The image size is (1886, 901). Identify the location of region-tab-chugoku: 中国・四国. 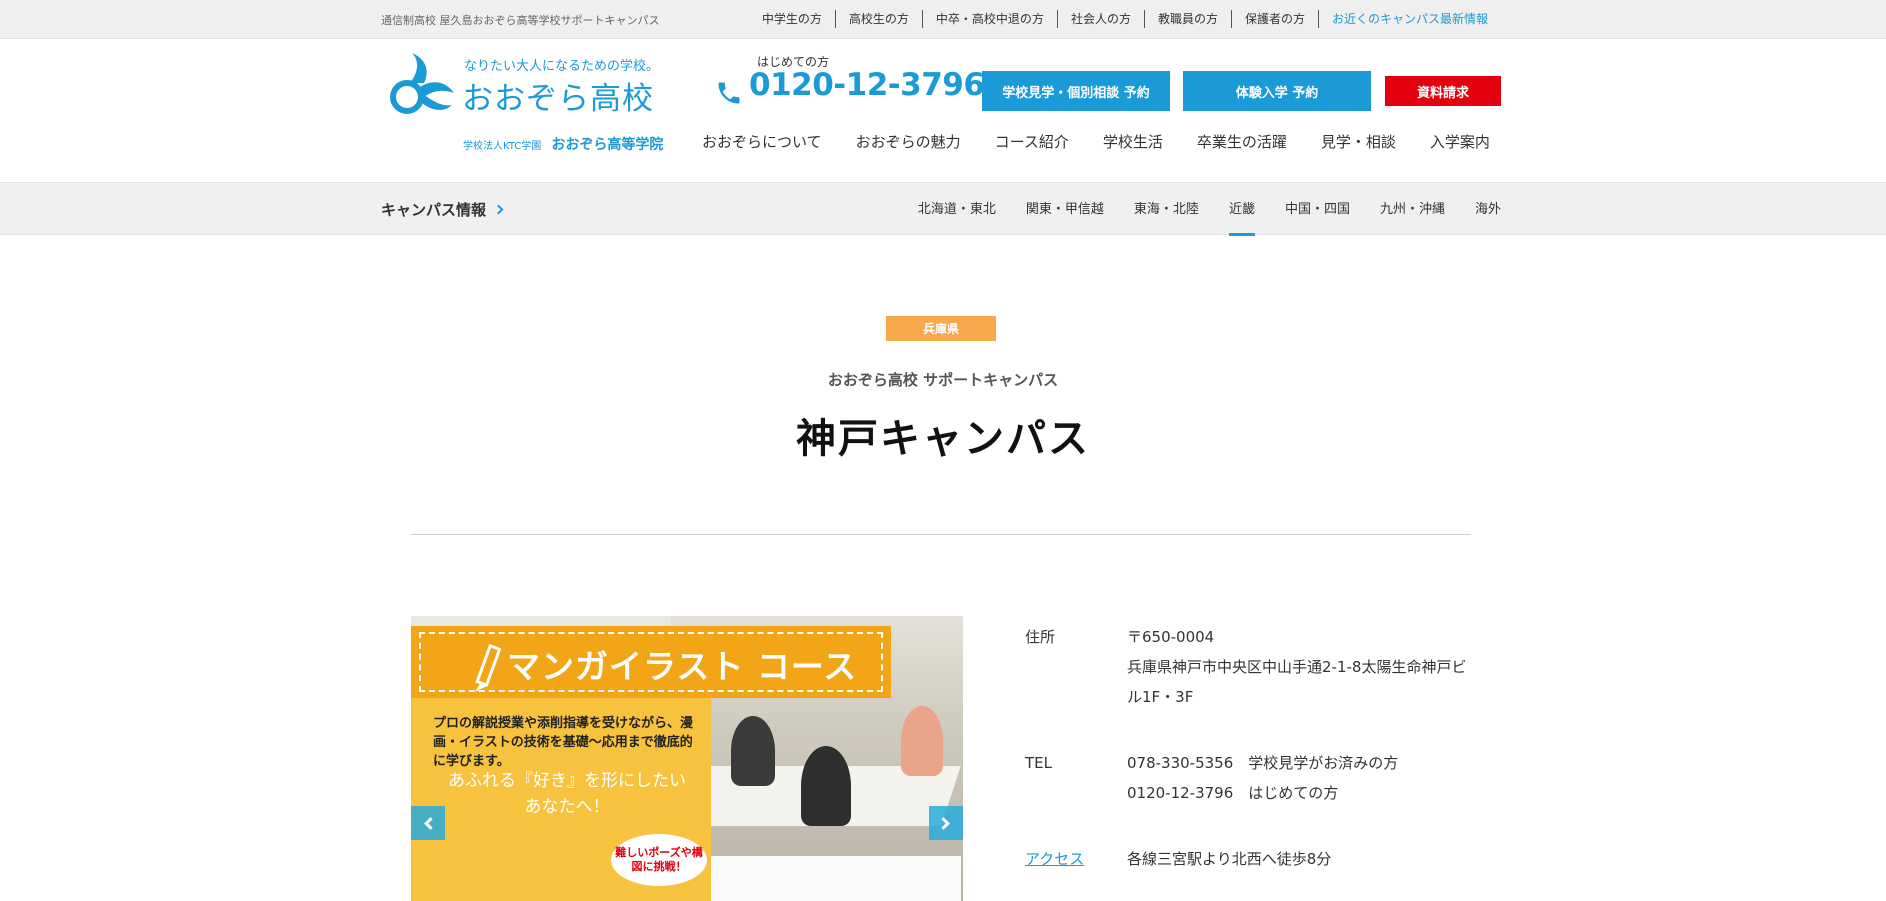
(1302, 209).